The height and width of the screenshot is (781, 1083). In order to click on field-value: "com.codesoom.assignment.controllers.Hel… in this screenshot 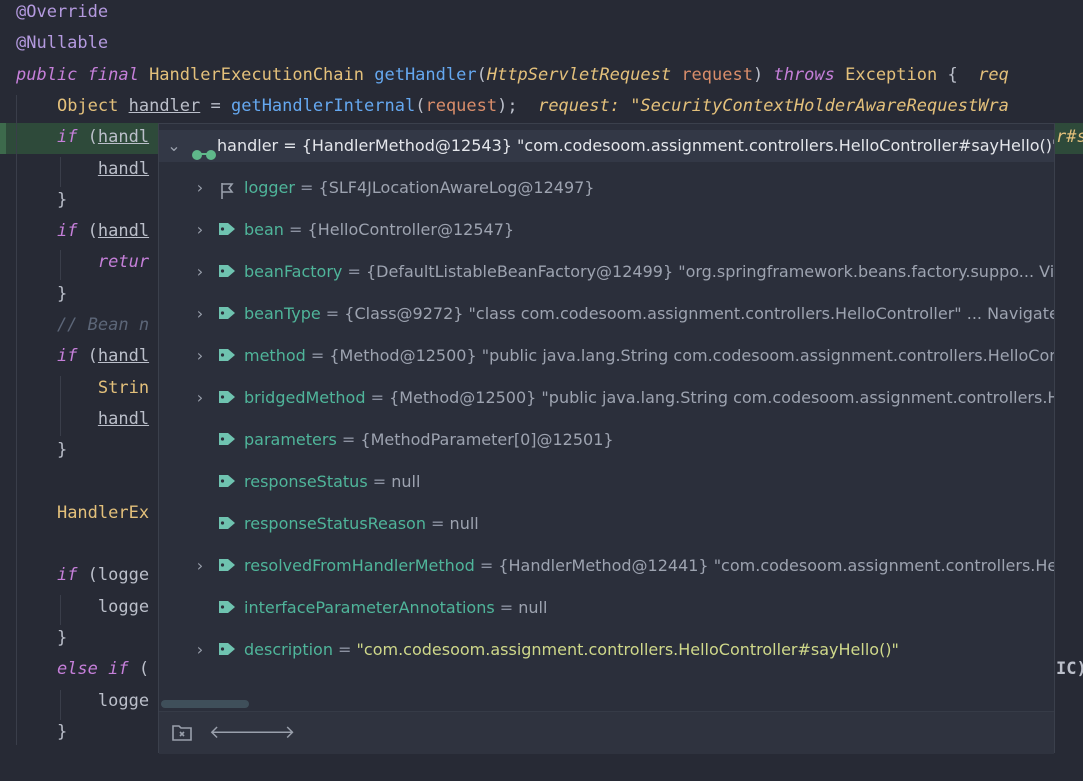, I will do `click(627, 649)`.